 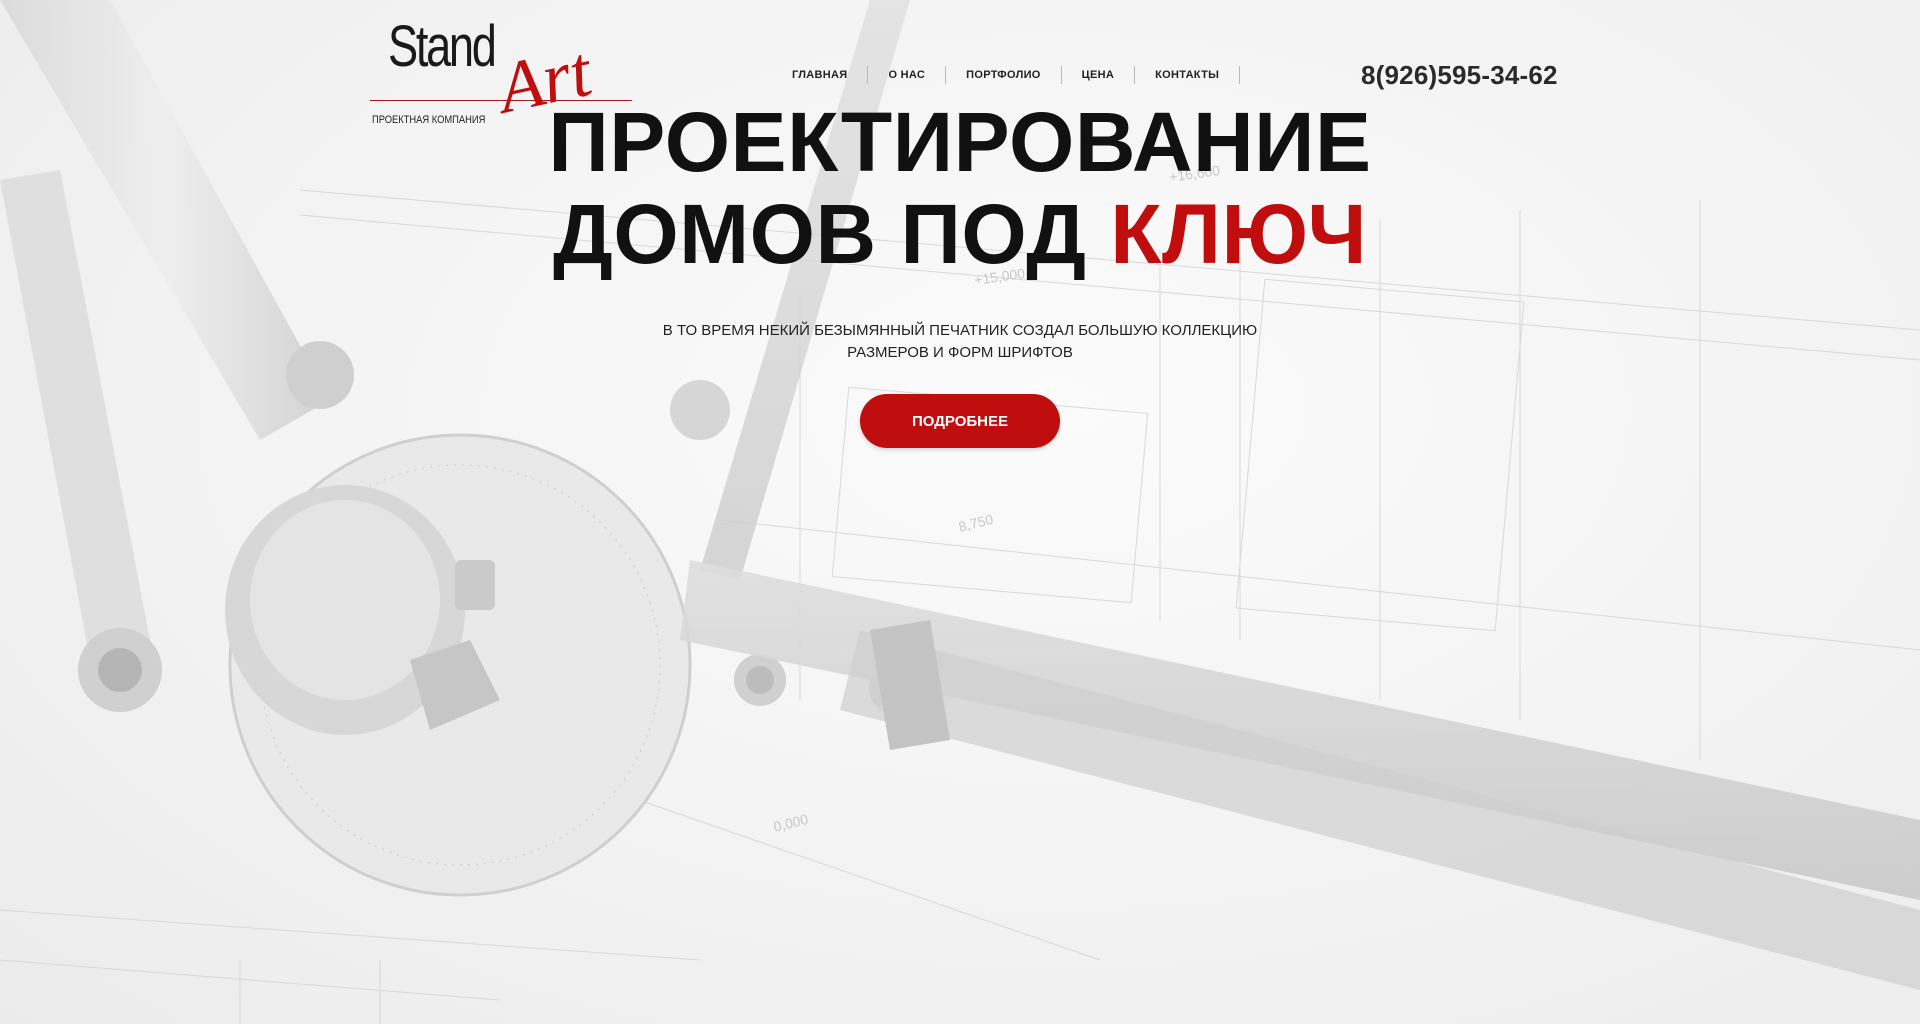 What do you see at coordinates (1459, 75) in the screenshot?
I see `phone-number: 8(926)595-34-62` at bounding box center [1459, 75].